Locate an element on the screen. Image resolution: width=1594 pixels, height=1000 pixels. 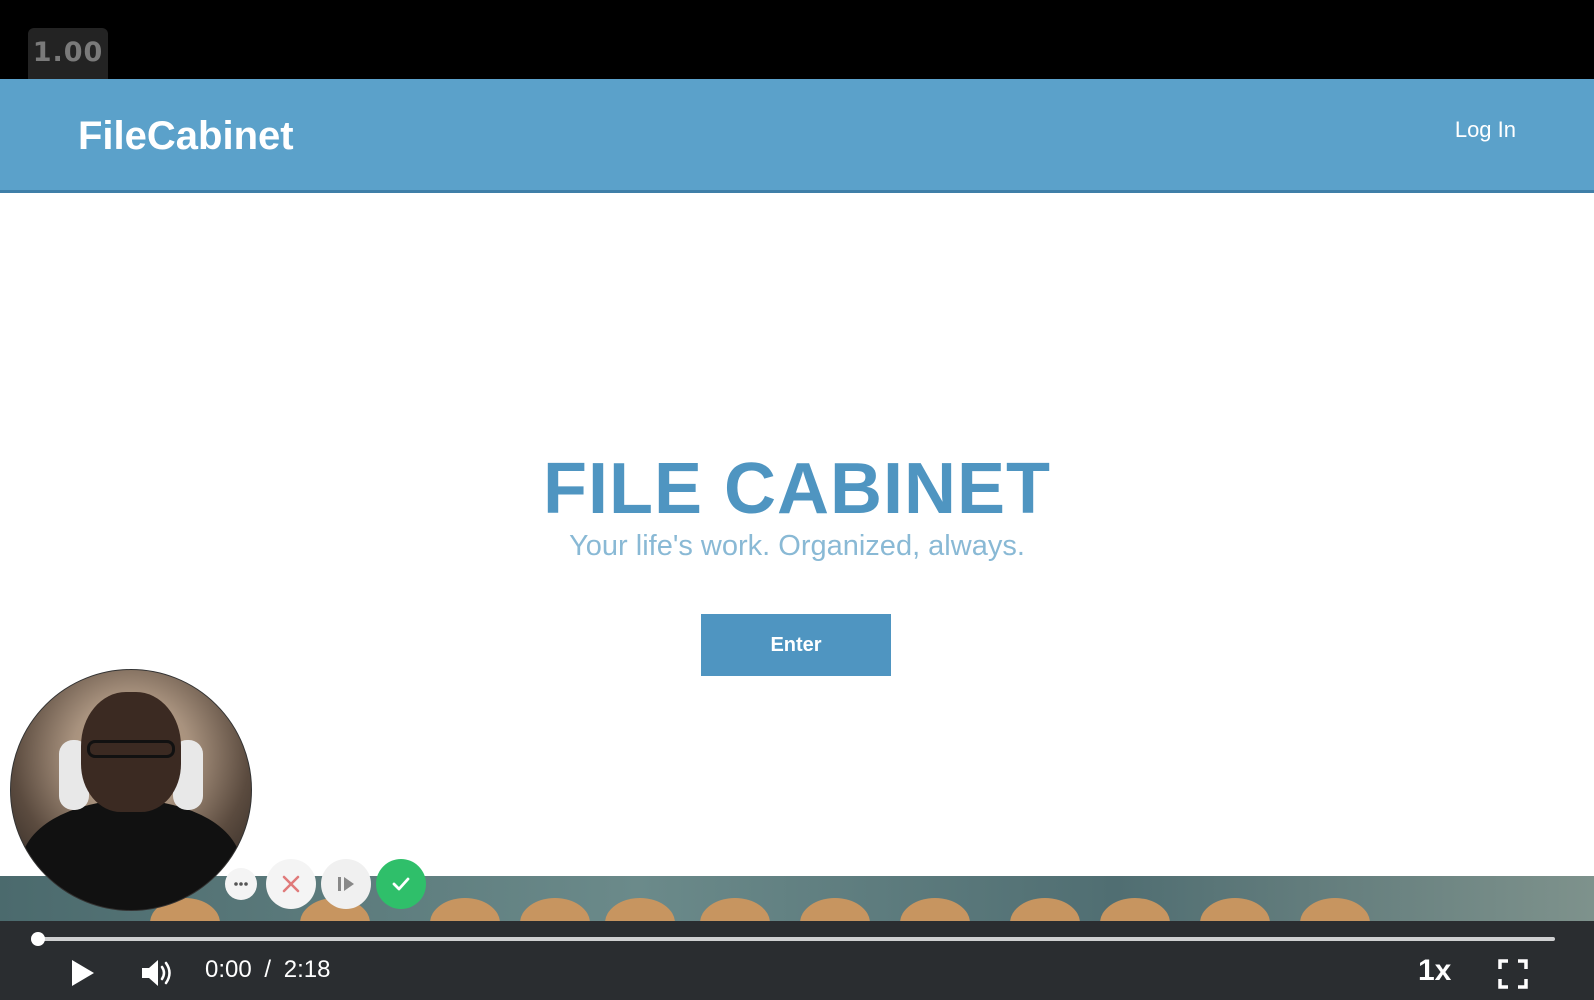
login-link: Log In is located at coordinates (1485, 130).